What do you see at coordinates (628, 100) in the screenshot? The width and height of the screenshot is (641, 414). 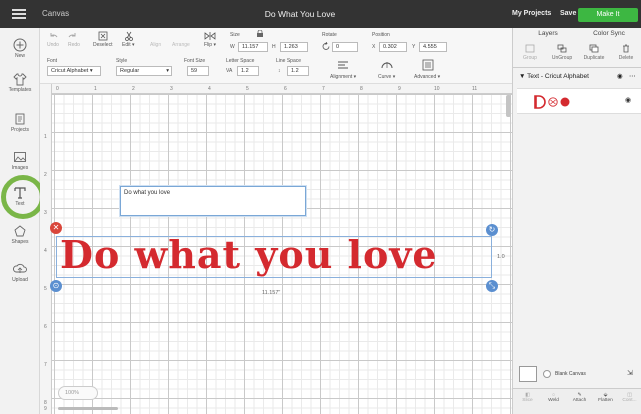 I see `layer-visibility-eye-icon: ◉` at bounding box center [628, 100].